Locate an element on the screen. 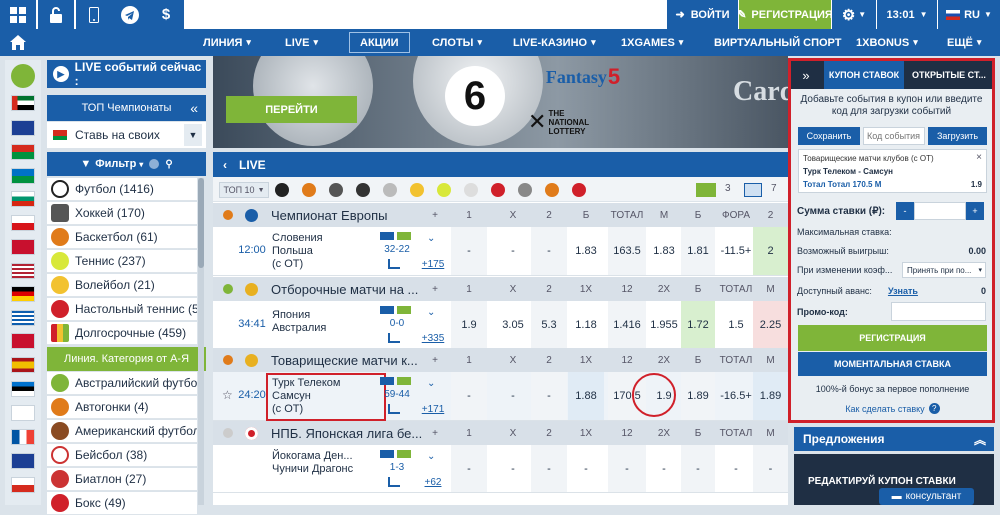 The height and width of the screenshot is (515, 1000). odds-cell: 1.5 is located at coordinates (736, 325).